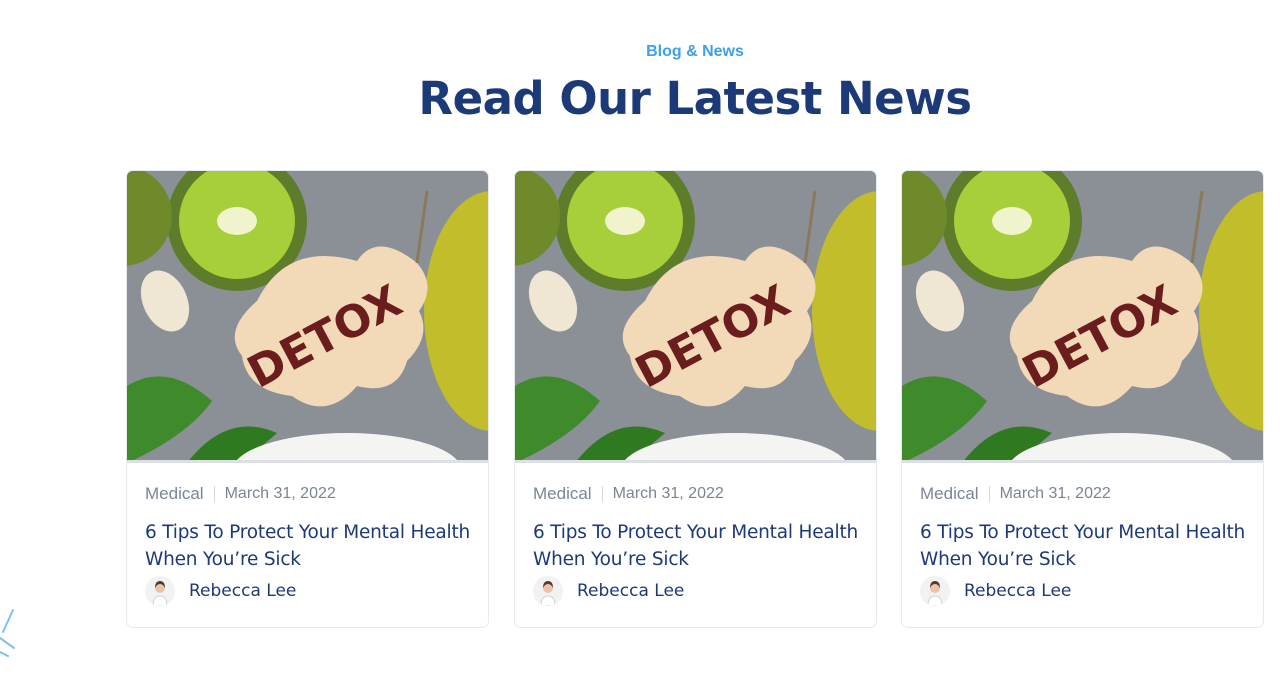 This screenshot has height=678, width=1283. Describe the element at coordinates (7, 633) in the screenshot. I see `decorative-sparkle-icon` at that location.